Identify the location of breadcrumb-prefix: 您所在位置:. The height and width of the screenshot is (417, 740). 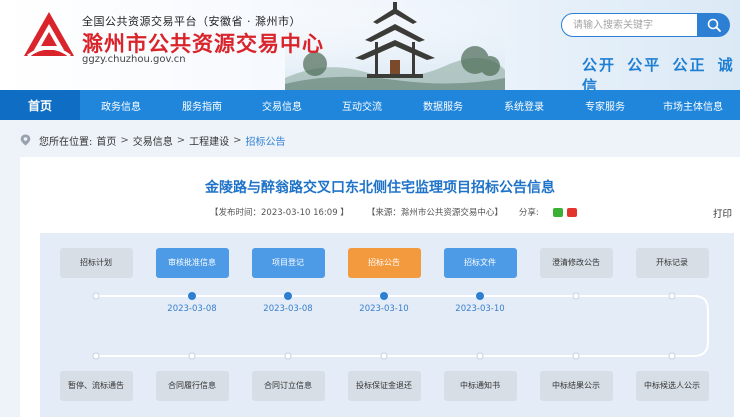
(66, 142).